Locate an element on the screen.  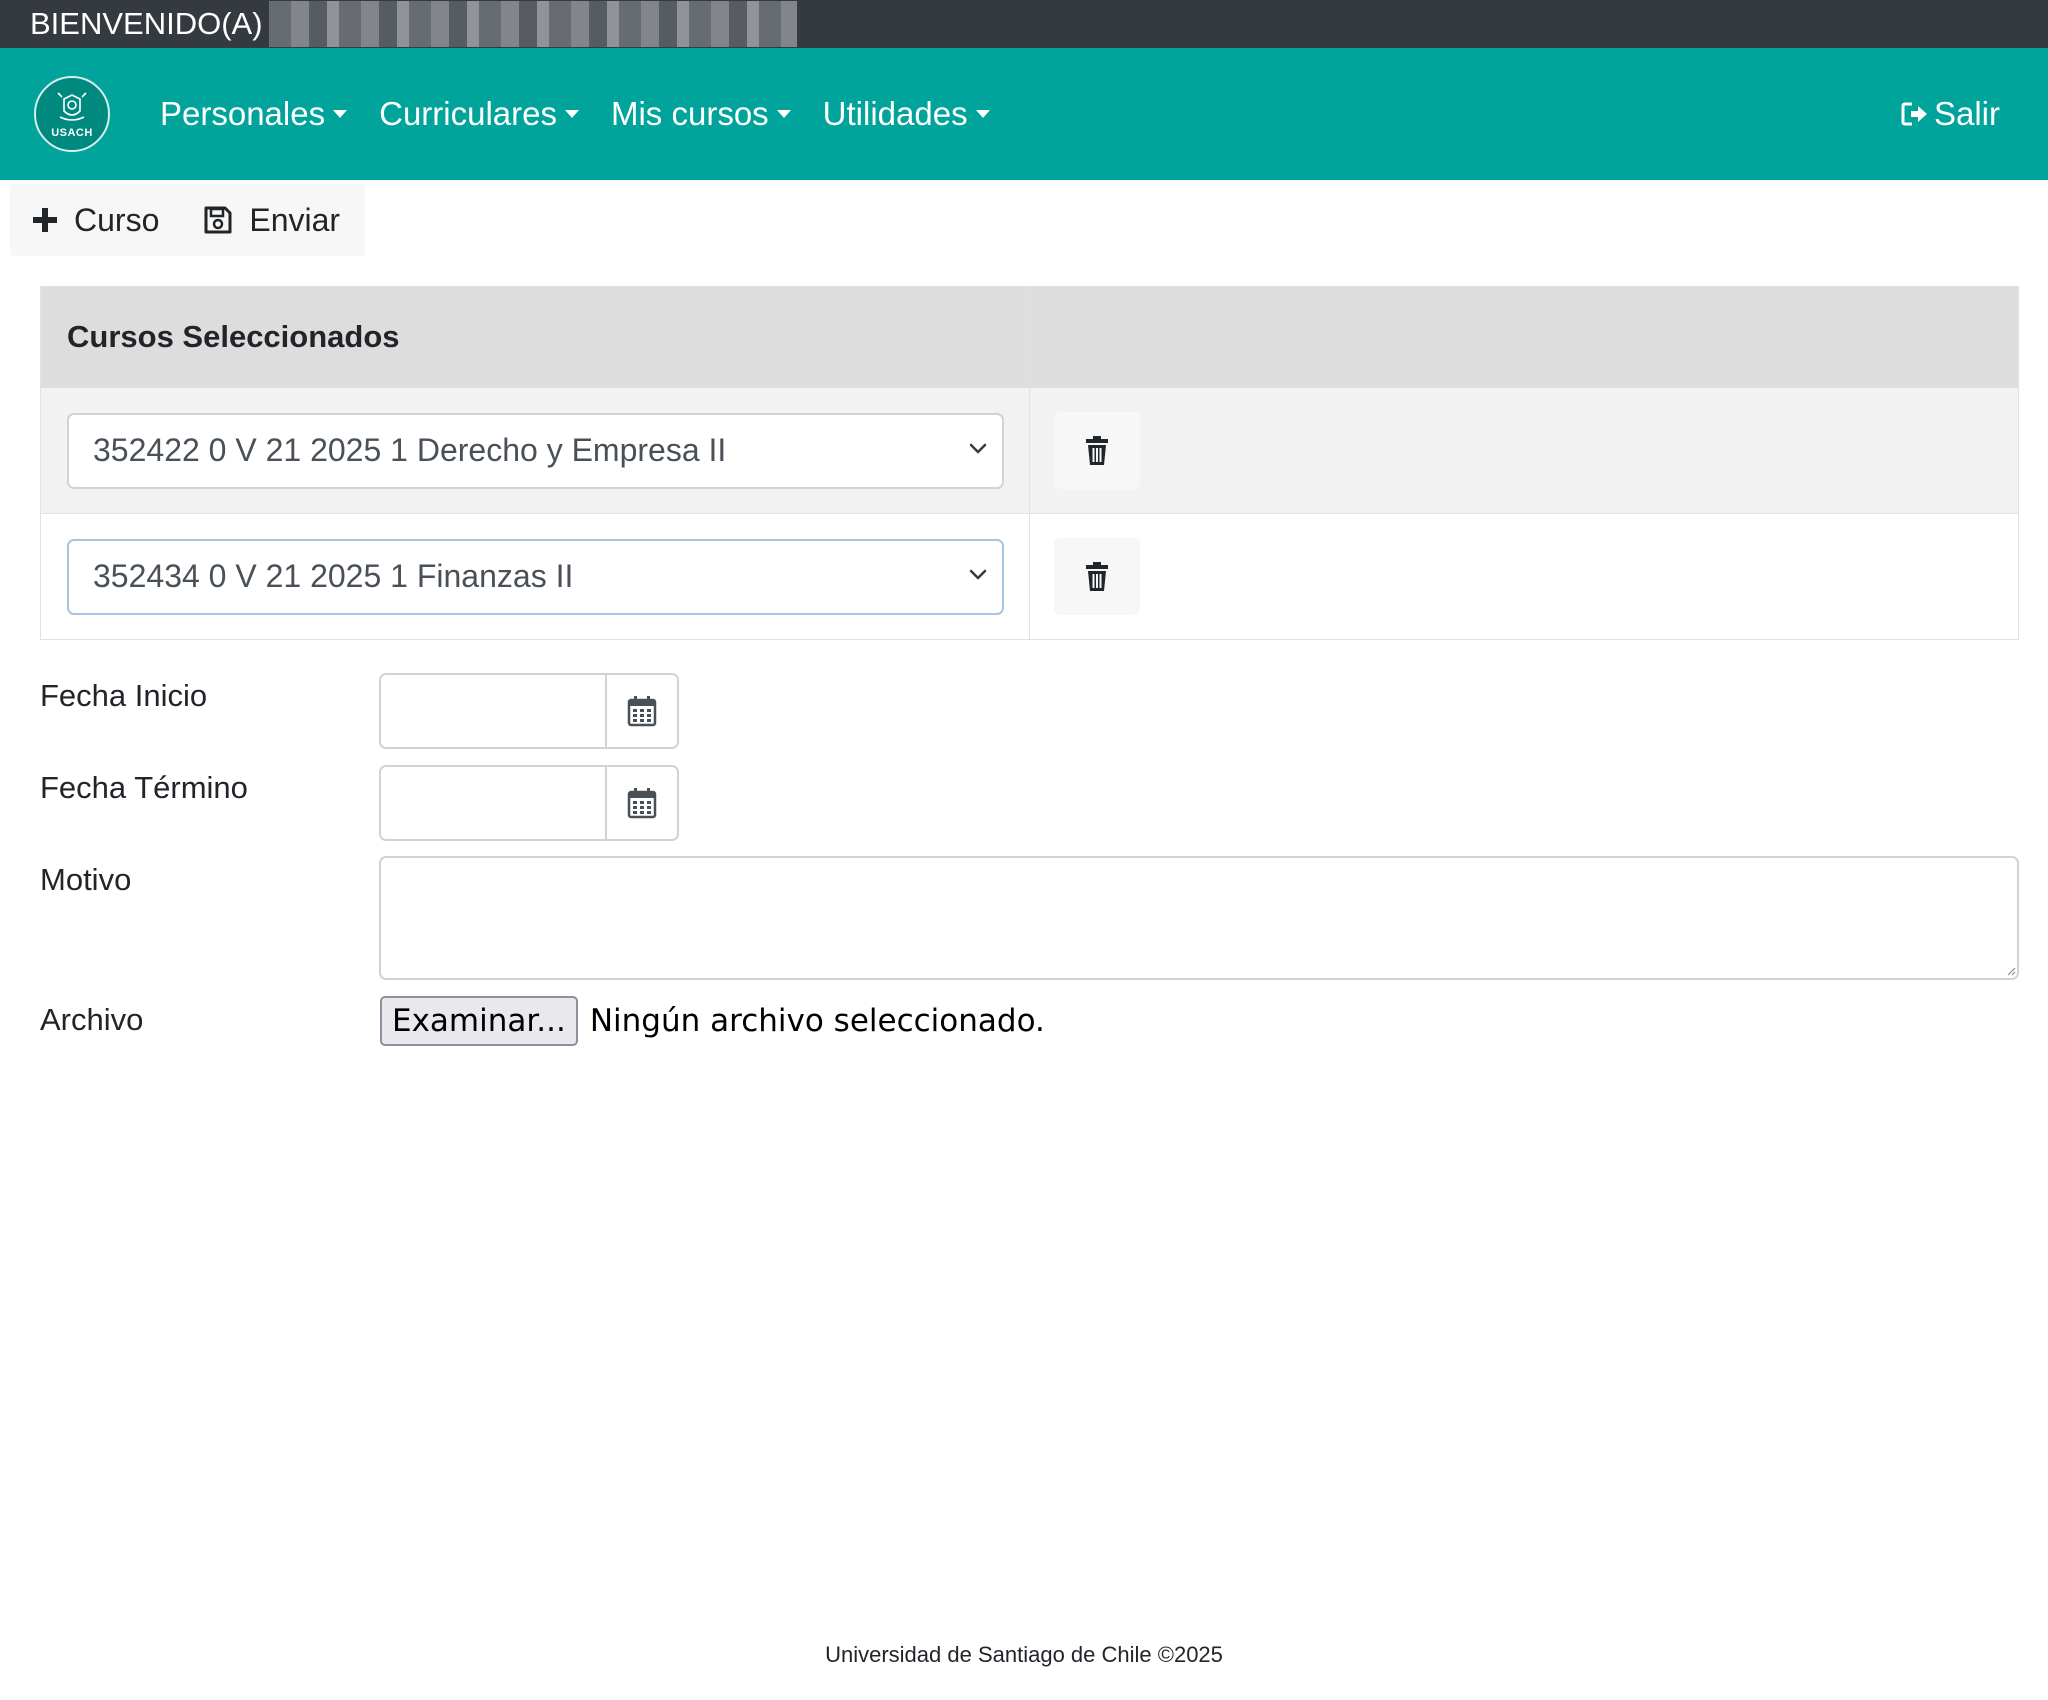
nav-item-utilidades: Utilidades is located at coordinates (906, 114).